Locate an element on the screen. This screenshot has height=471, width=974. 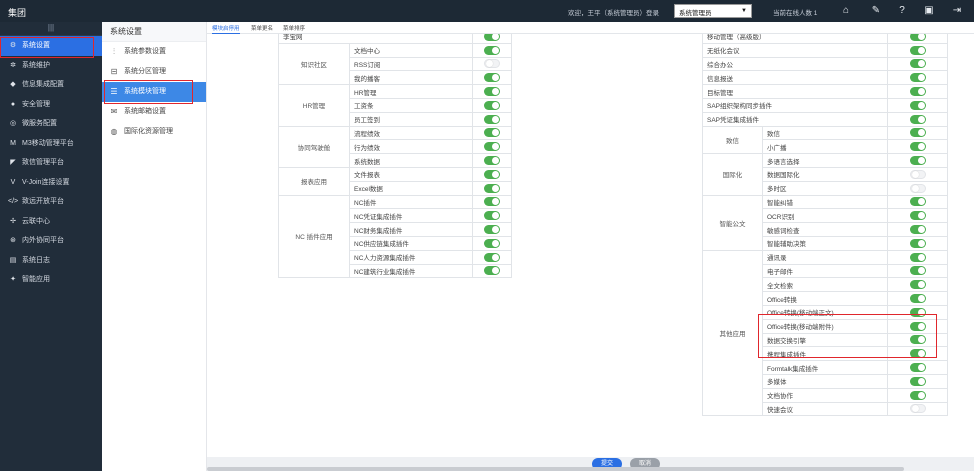
category-cell: 智能公文 is located at coordinates (732, 222).